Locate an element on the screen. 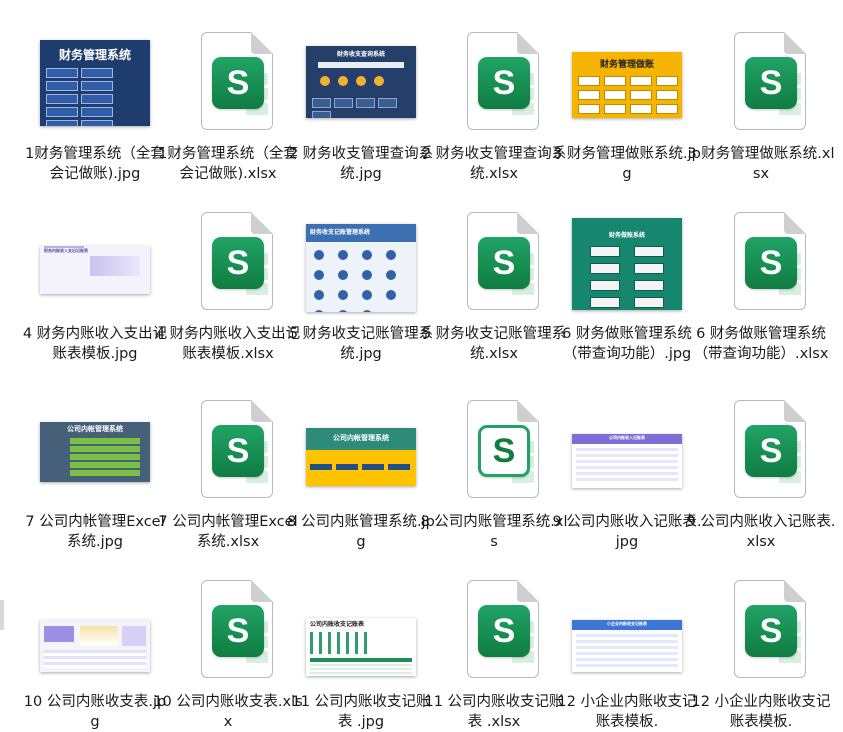 This screenshot has height=732, width=843. file-name-label: 9 公司内账收入记账表.xlsx is located at coordinates (761, 532).